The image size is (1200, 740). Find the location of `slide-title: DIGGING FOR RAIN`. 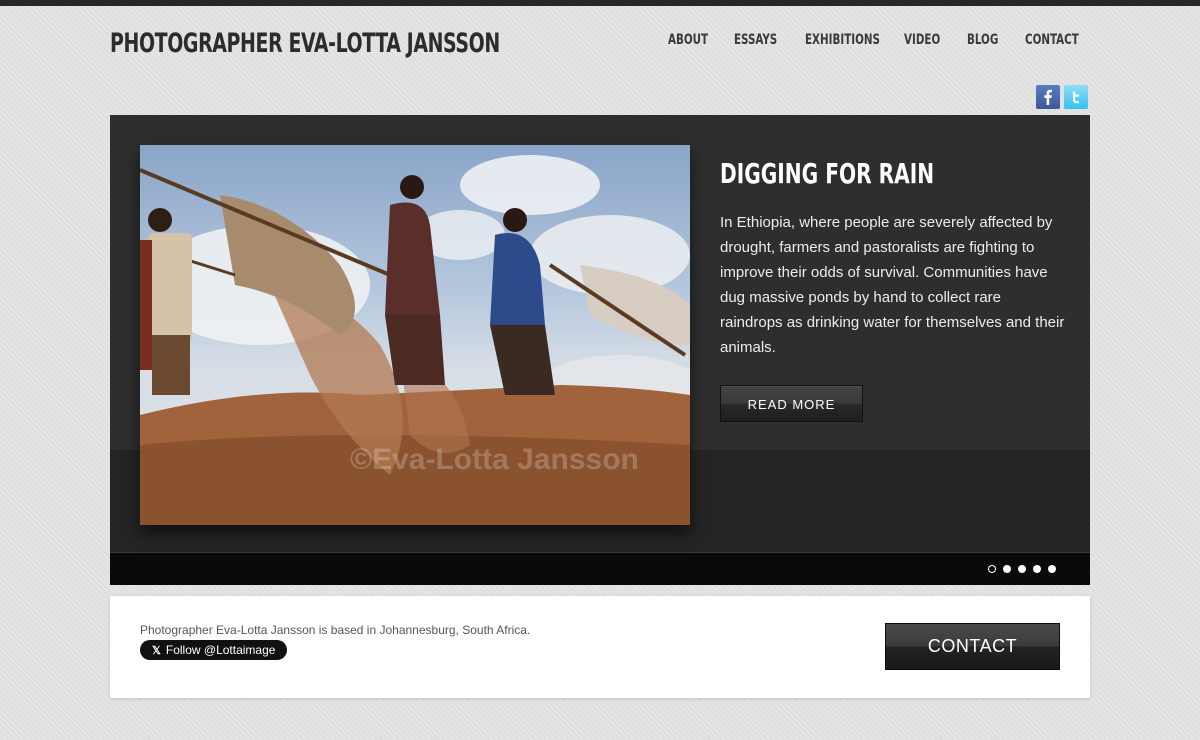

slide-title: DIGGING FOR RAIN is located at coordinates (827, 173).